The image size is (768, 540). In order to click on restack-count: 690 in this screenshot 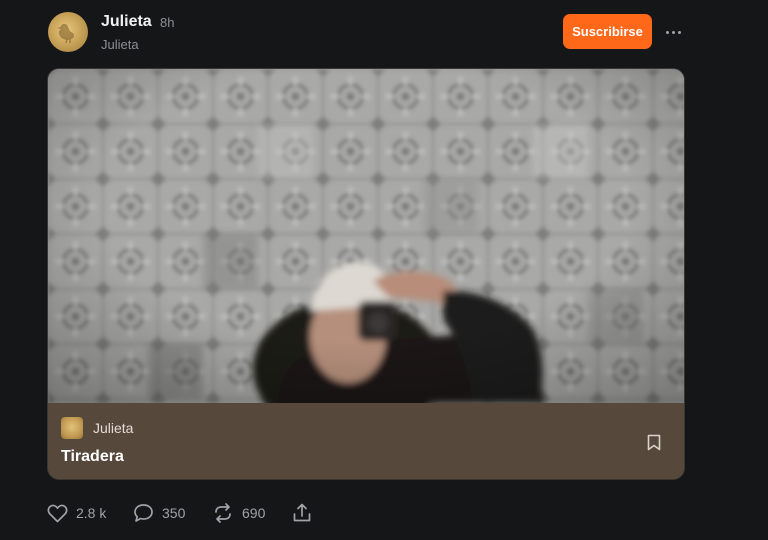, I will do `click(254, 513)`.